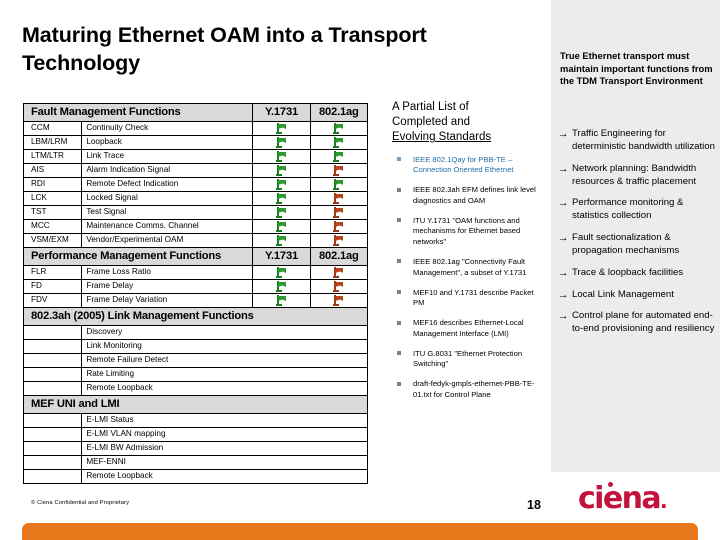  Describe the element at coordinates (52, 170) in the screenshot. I see `function-code: AIS` at that location.